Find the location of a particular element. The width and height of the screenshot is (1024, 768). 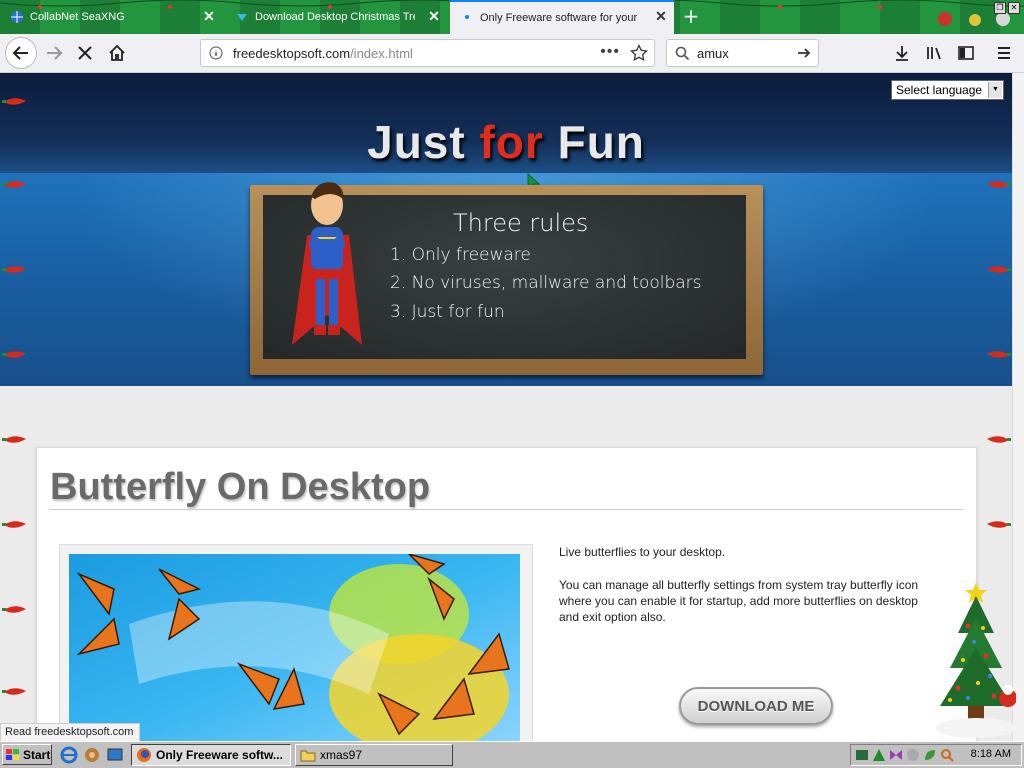

language-select: Select language ▼ is located at coordinates (947, 90).